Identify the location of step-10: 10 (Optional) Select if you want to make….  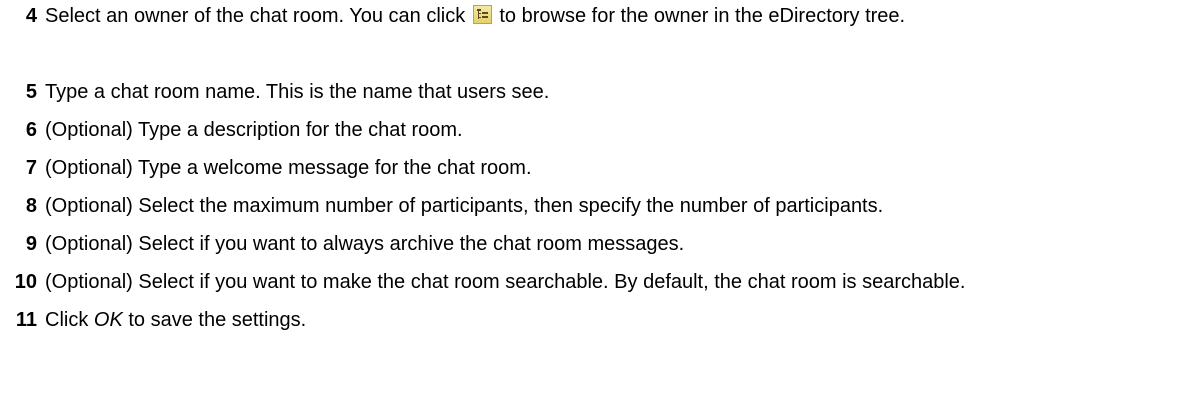
(589, 282).